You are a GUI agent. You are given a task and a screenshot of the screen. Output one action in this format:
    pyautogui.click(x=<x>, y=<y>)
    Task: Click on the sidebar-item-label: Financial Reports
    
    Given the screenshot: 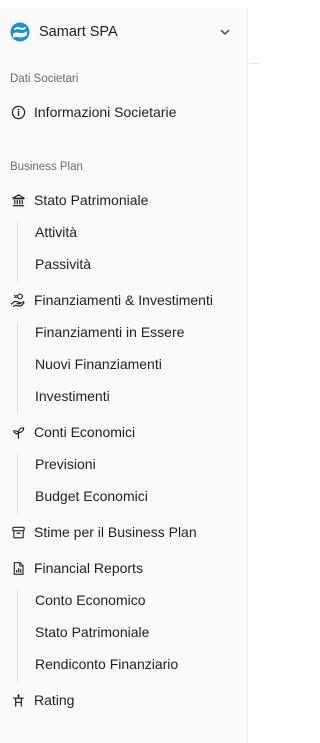 What is the action you would take?
    pyautogui.click(x=88, y=568)
    